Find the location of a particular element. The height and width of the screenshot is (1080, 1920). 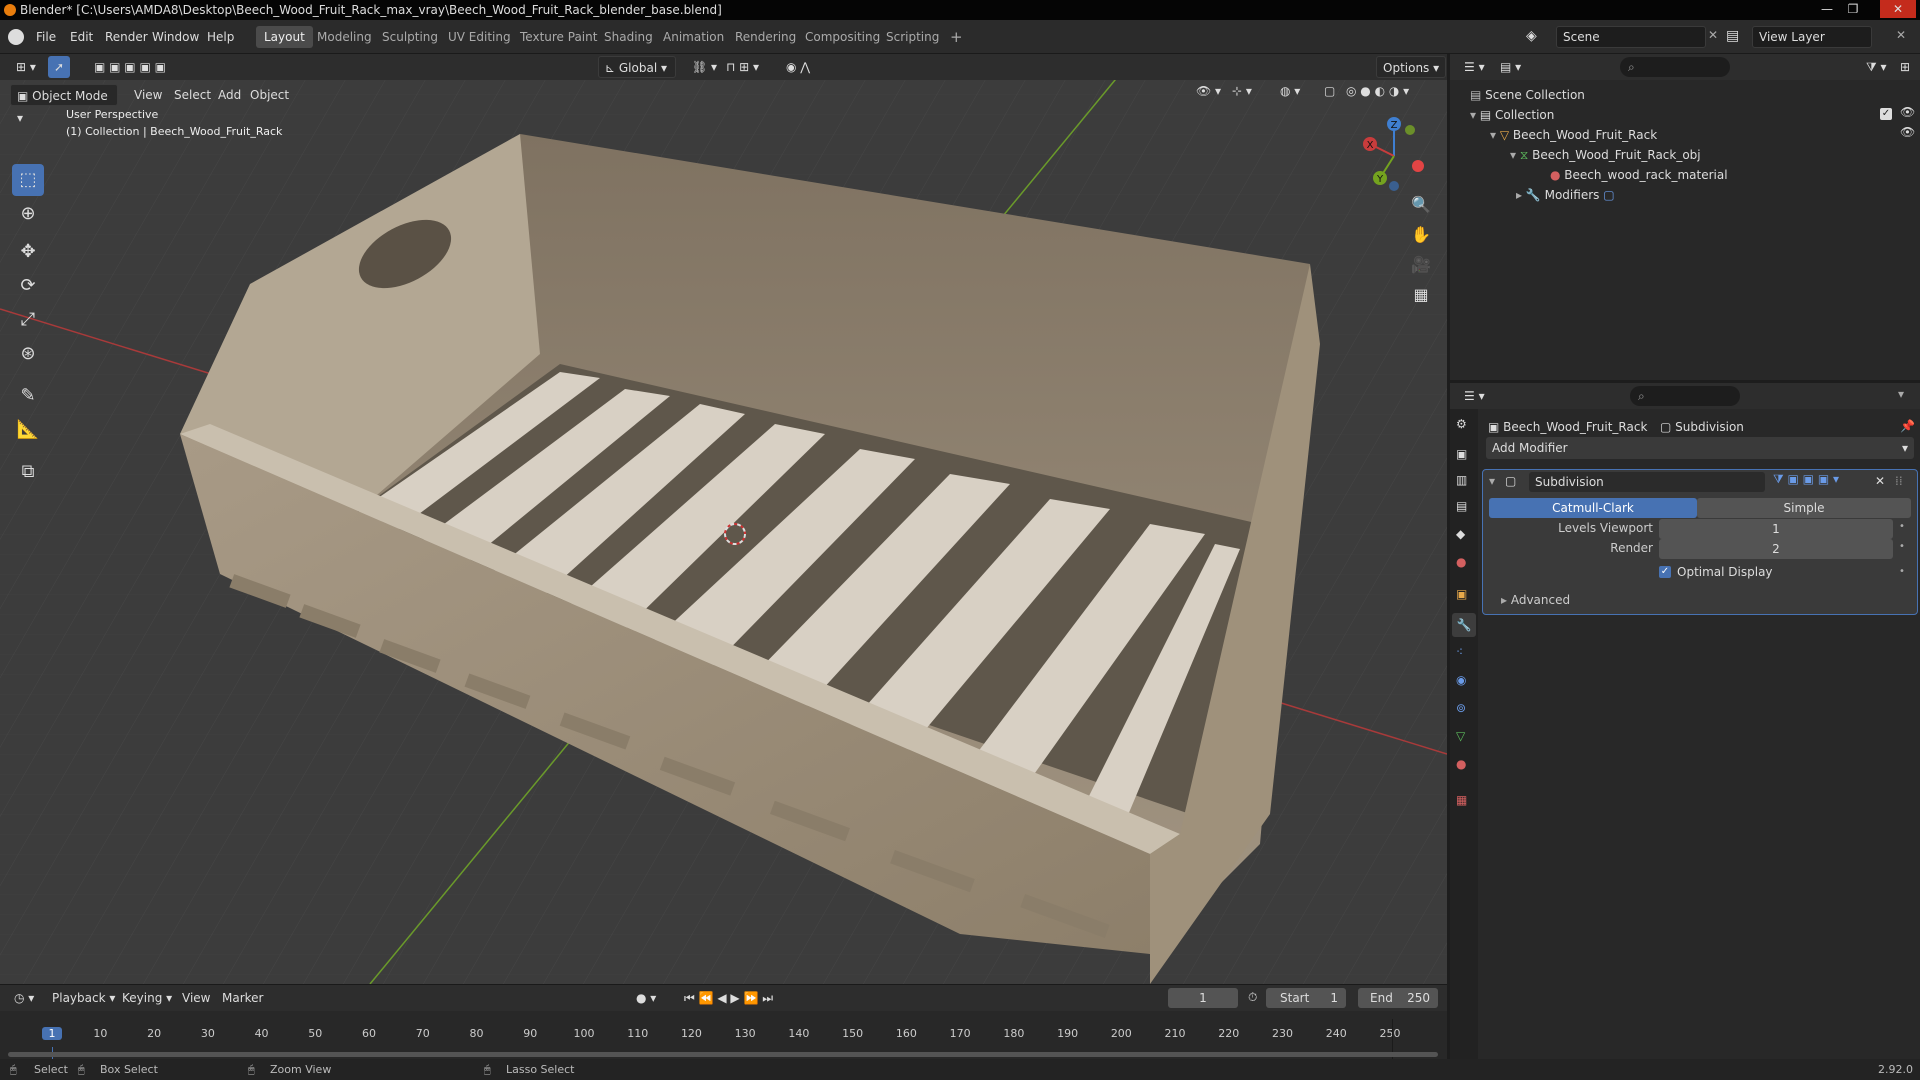

tab-animation: Animation is located at coordinates (693, 37).